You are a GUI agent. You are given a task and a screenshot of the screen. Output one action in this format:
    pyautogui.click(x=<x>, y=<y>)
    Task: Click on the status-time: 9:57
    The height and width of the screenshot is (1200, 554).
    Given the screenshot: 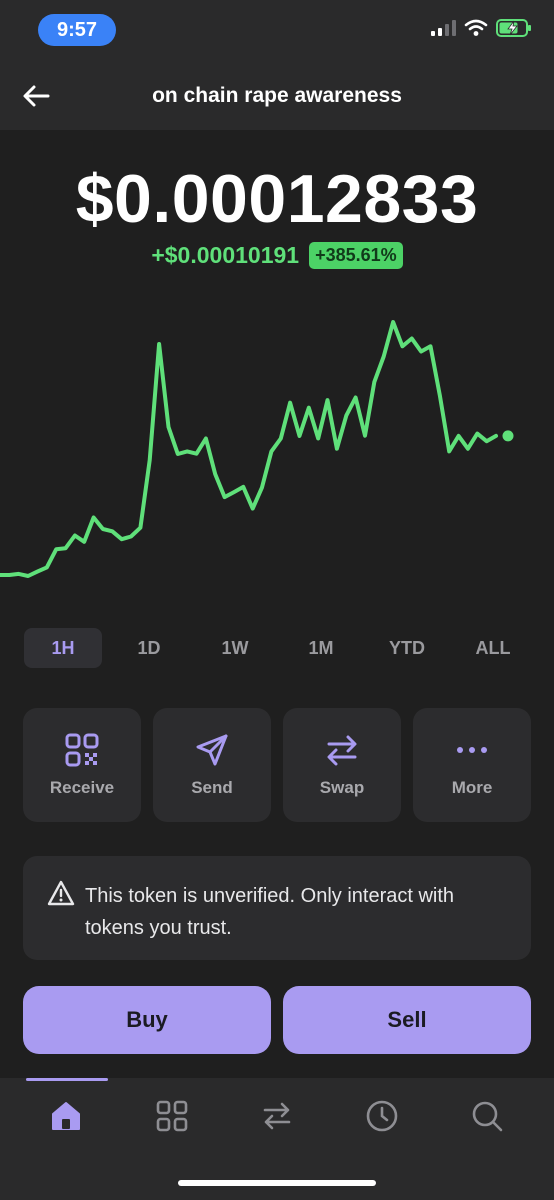 What is the action you would take?
    pyautogui.click(x=77, y=30)
    